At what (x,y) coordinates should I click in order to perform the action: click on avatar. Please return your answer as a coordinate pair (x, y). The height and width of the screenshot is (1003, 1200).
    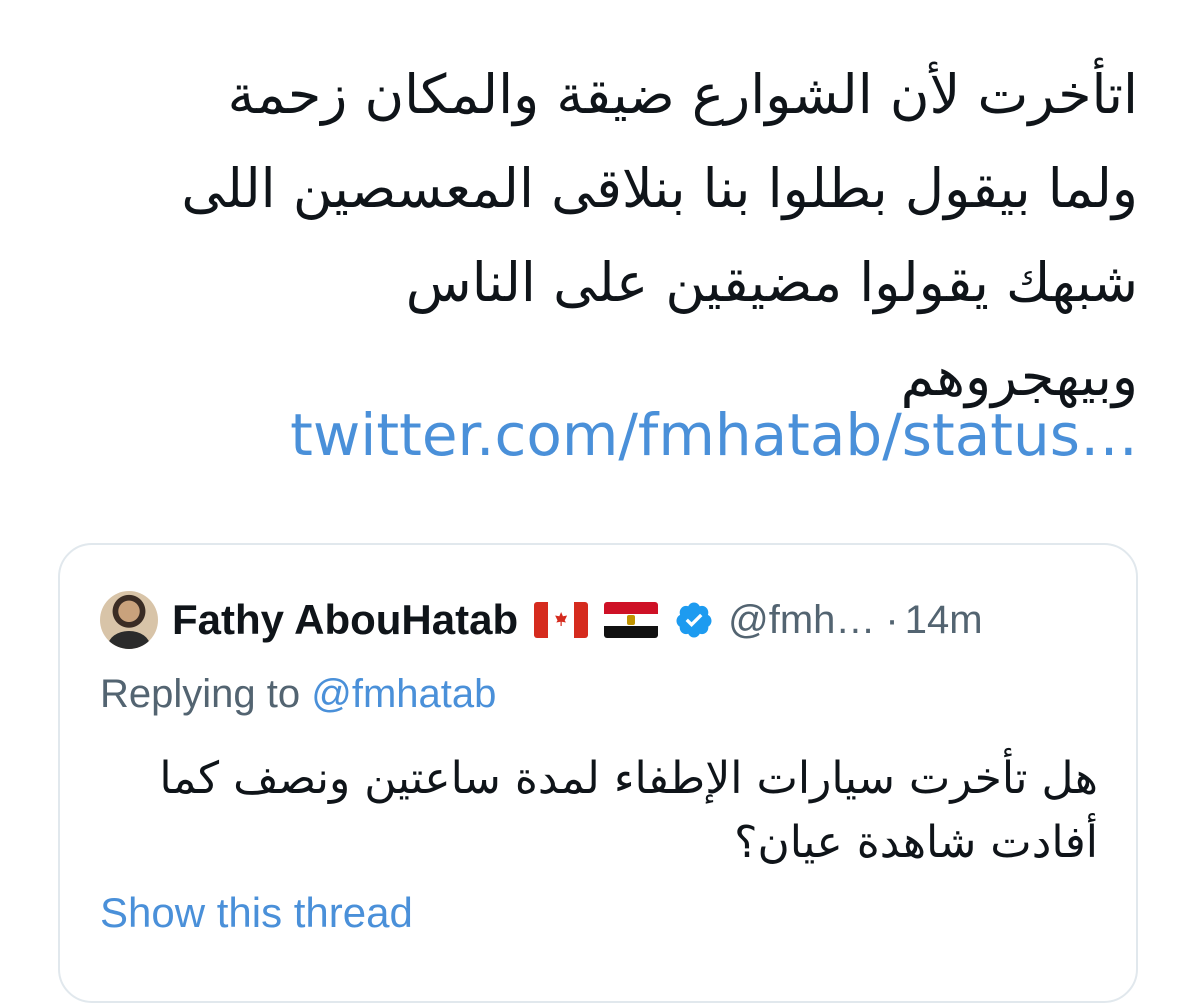
    Looking at the image, I should click on (129, 620).